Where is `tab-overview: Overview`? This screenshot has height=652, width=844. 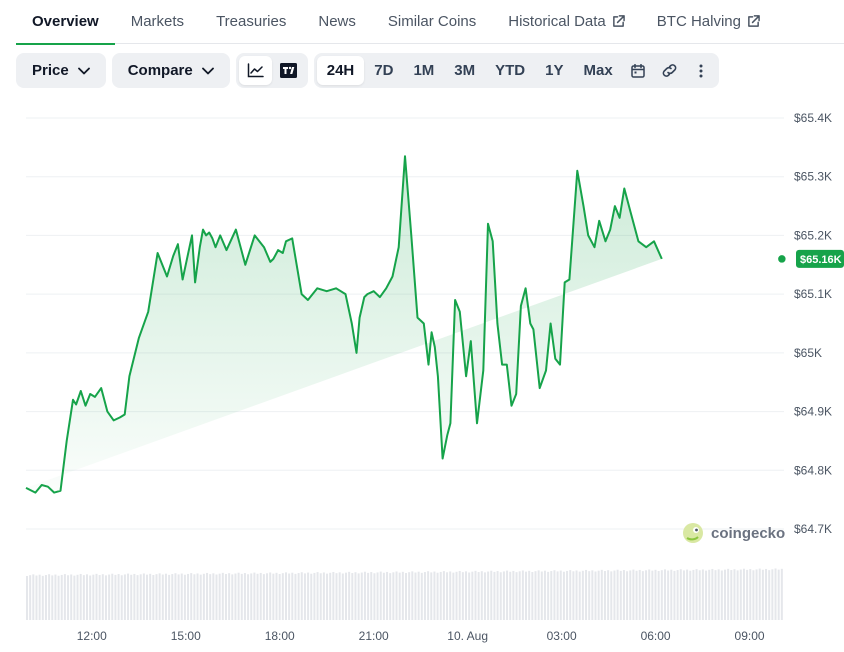 tab-overview: Overview is located at coordinates (65, 22).